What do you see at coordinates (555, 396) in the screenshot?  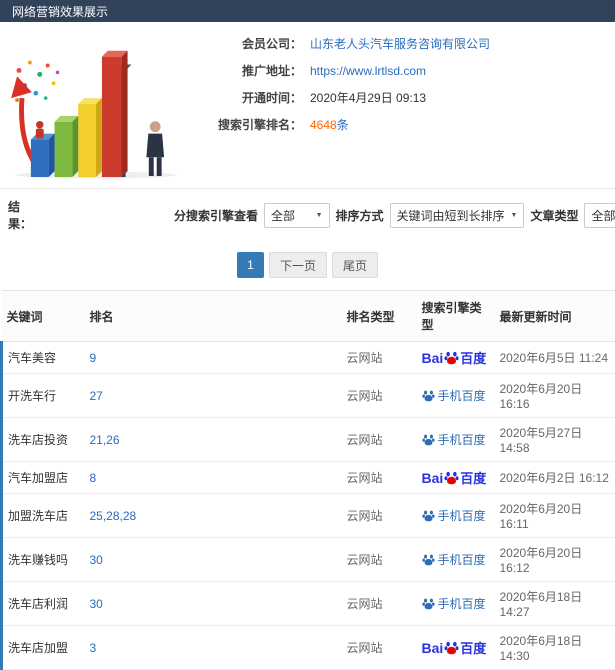 I see `update-time-cell: 2020年6月20日 16:16` at bounding box center [555, 396].